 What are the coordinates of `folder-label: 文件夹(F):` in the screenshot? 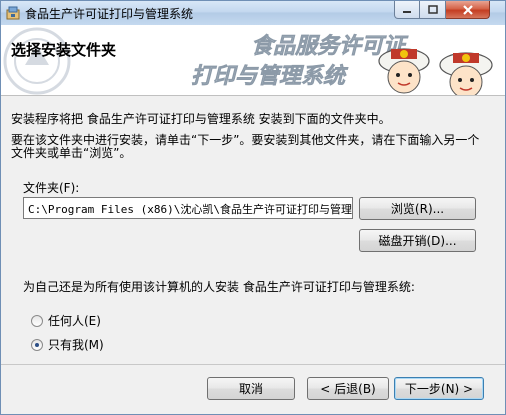 It's located at (51, 188).